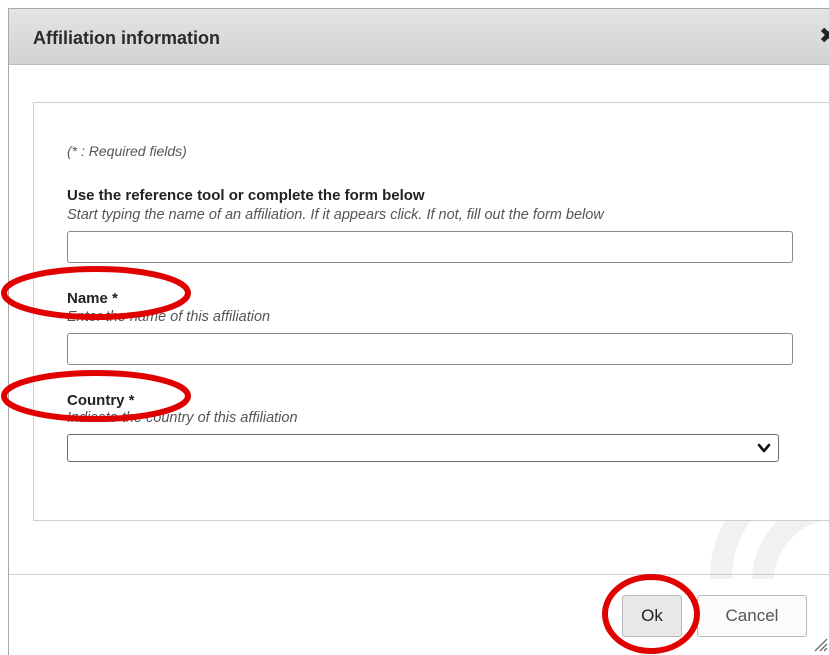 This screenshot has height=655, width=829. Describe the element at coordinates (430, 247) in the screenshot. I see `affiliation-search-input` at that location.